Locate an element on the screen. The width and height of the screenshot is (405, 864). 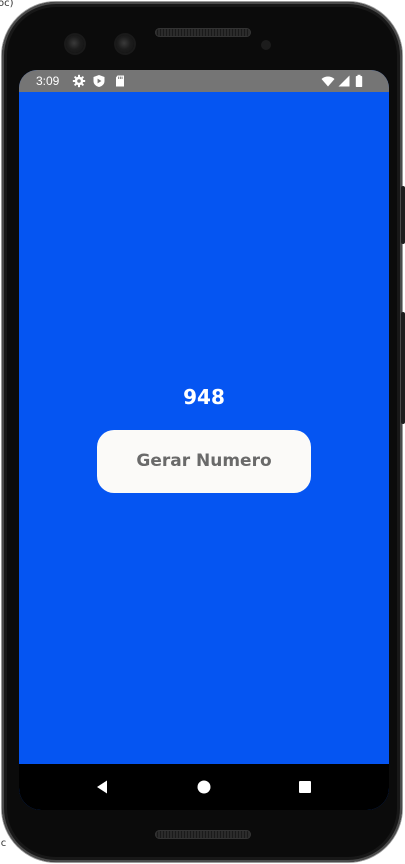
settings-icon is located at coordinates (79, 81).